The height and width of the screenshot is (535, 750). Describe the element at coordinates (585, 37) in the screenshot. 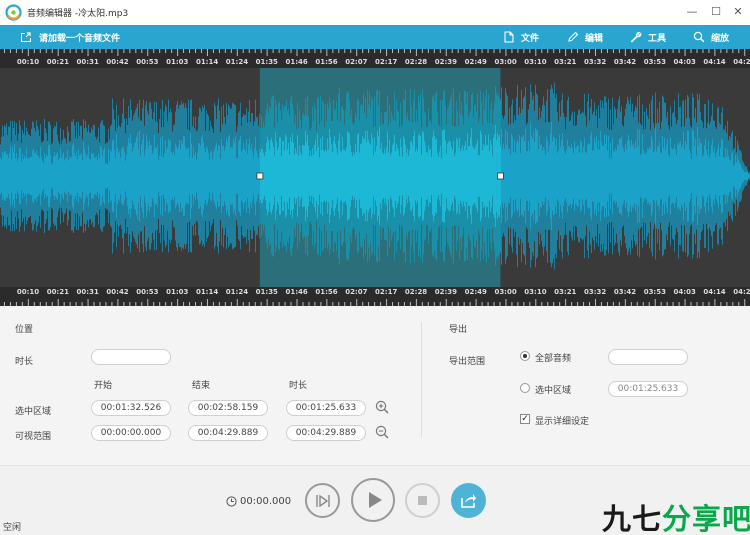

I see `menu-edit: 编辑` at that location.